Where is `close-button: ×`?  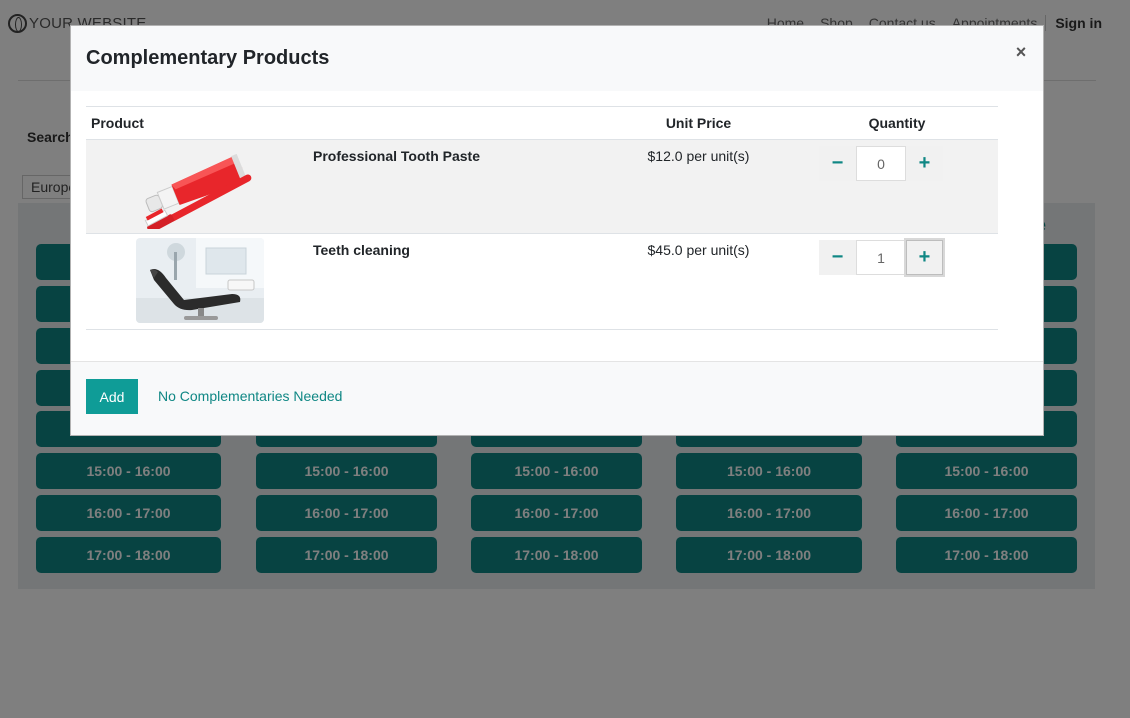
close-button: × is located at coordinates (1021, 52).